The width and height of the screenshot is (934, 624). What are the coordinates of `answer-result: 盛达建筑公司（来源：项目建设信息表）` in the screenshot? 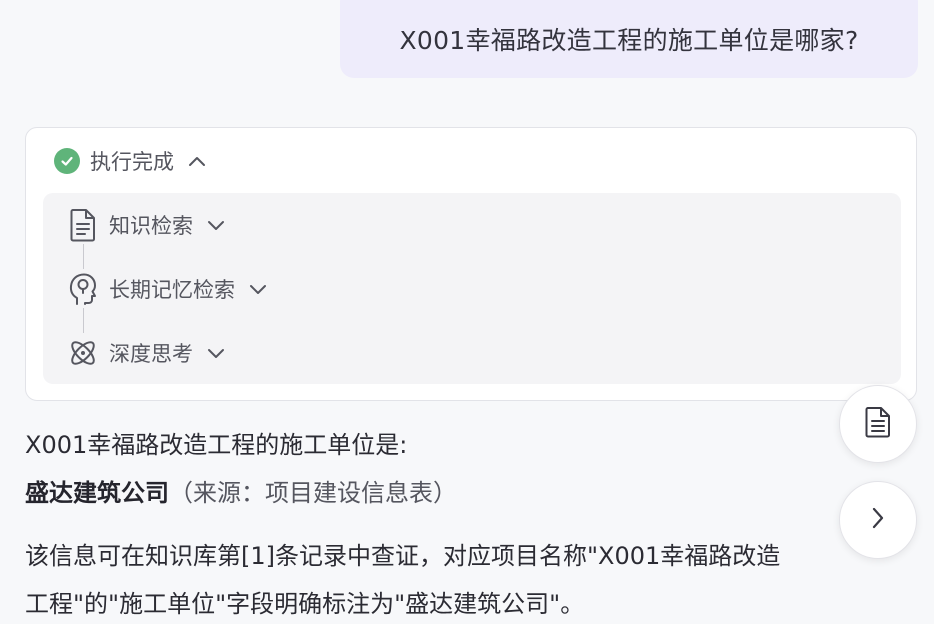 It's located at (241, 490).